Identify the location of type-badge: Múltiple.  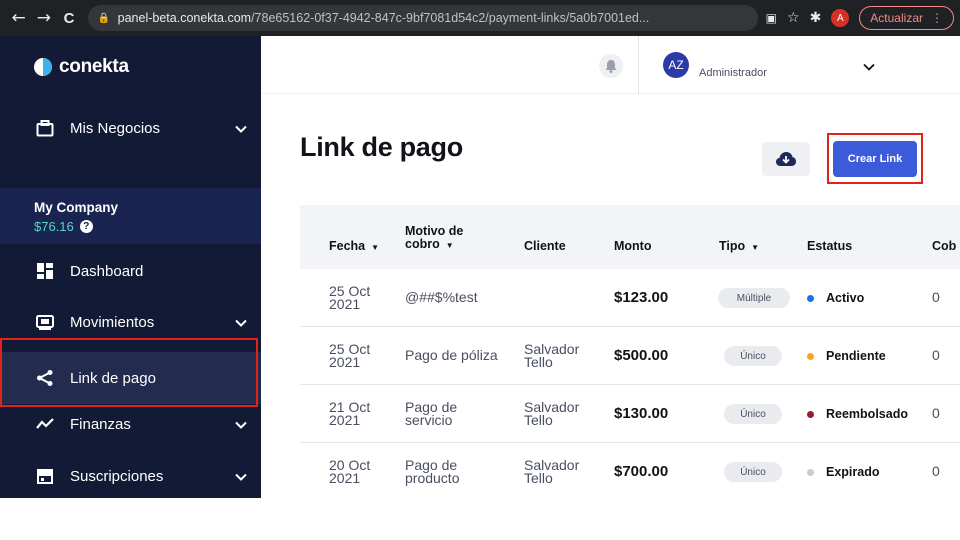
(754, 298).